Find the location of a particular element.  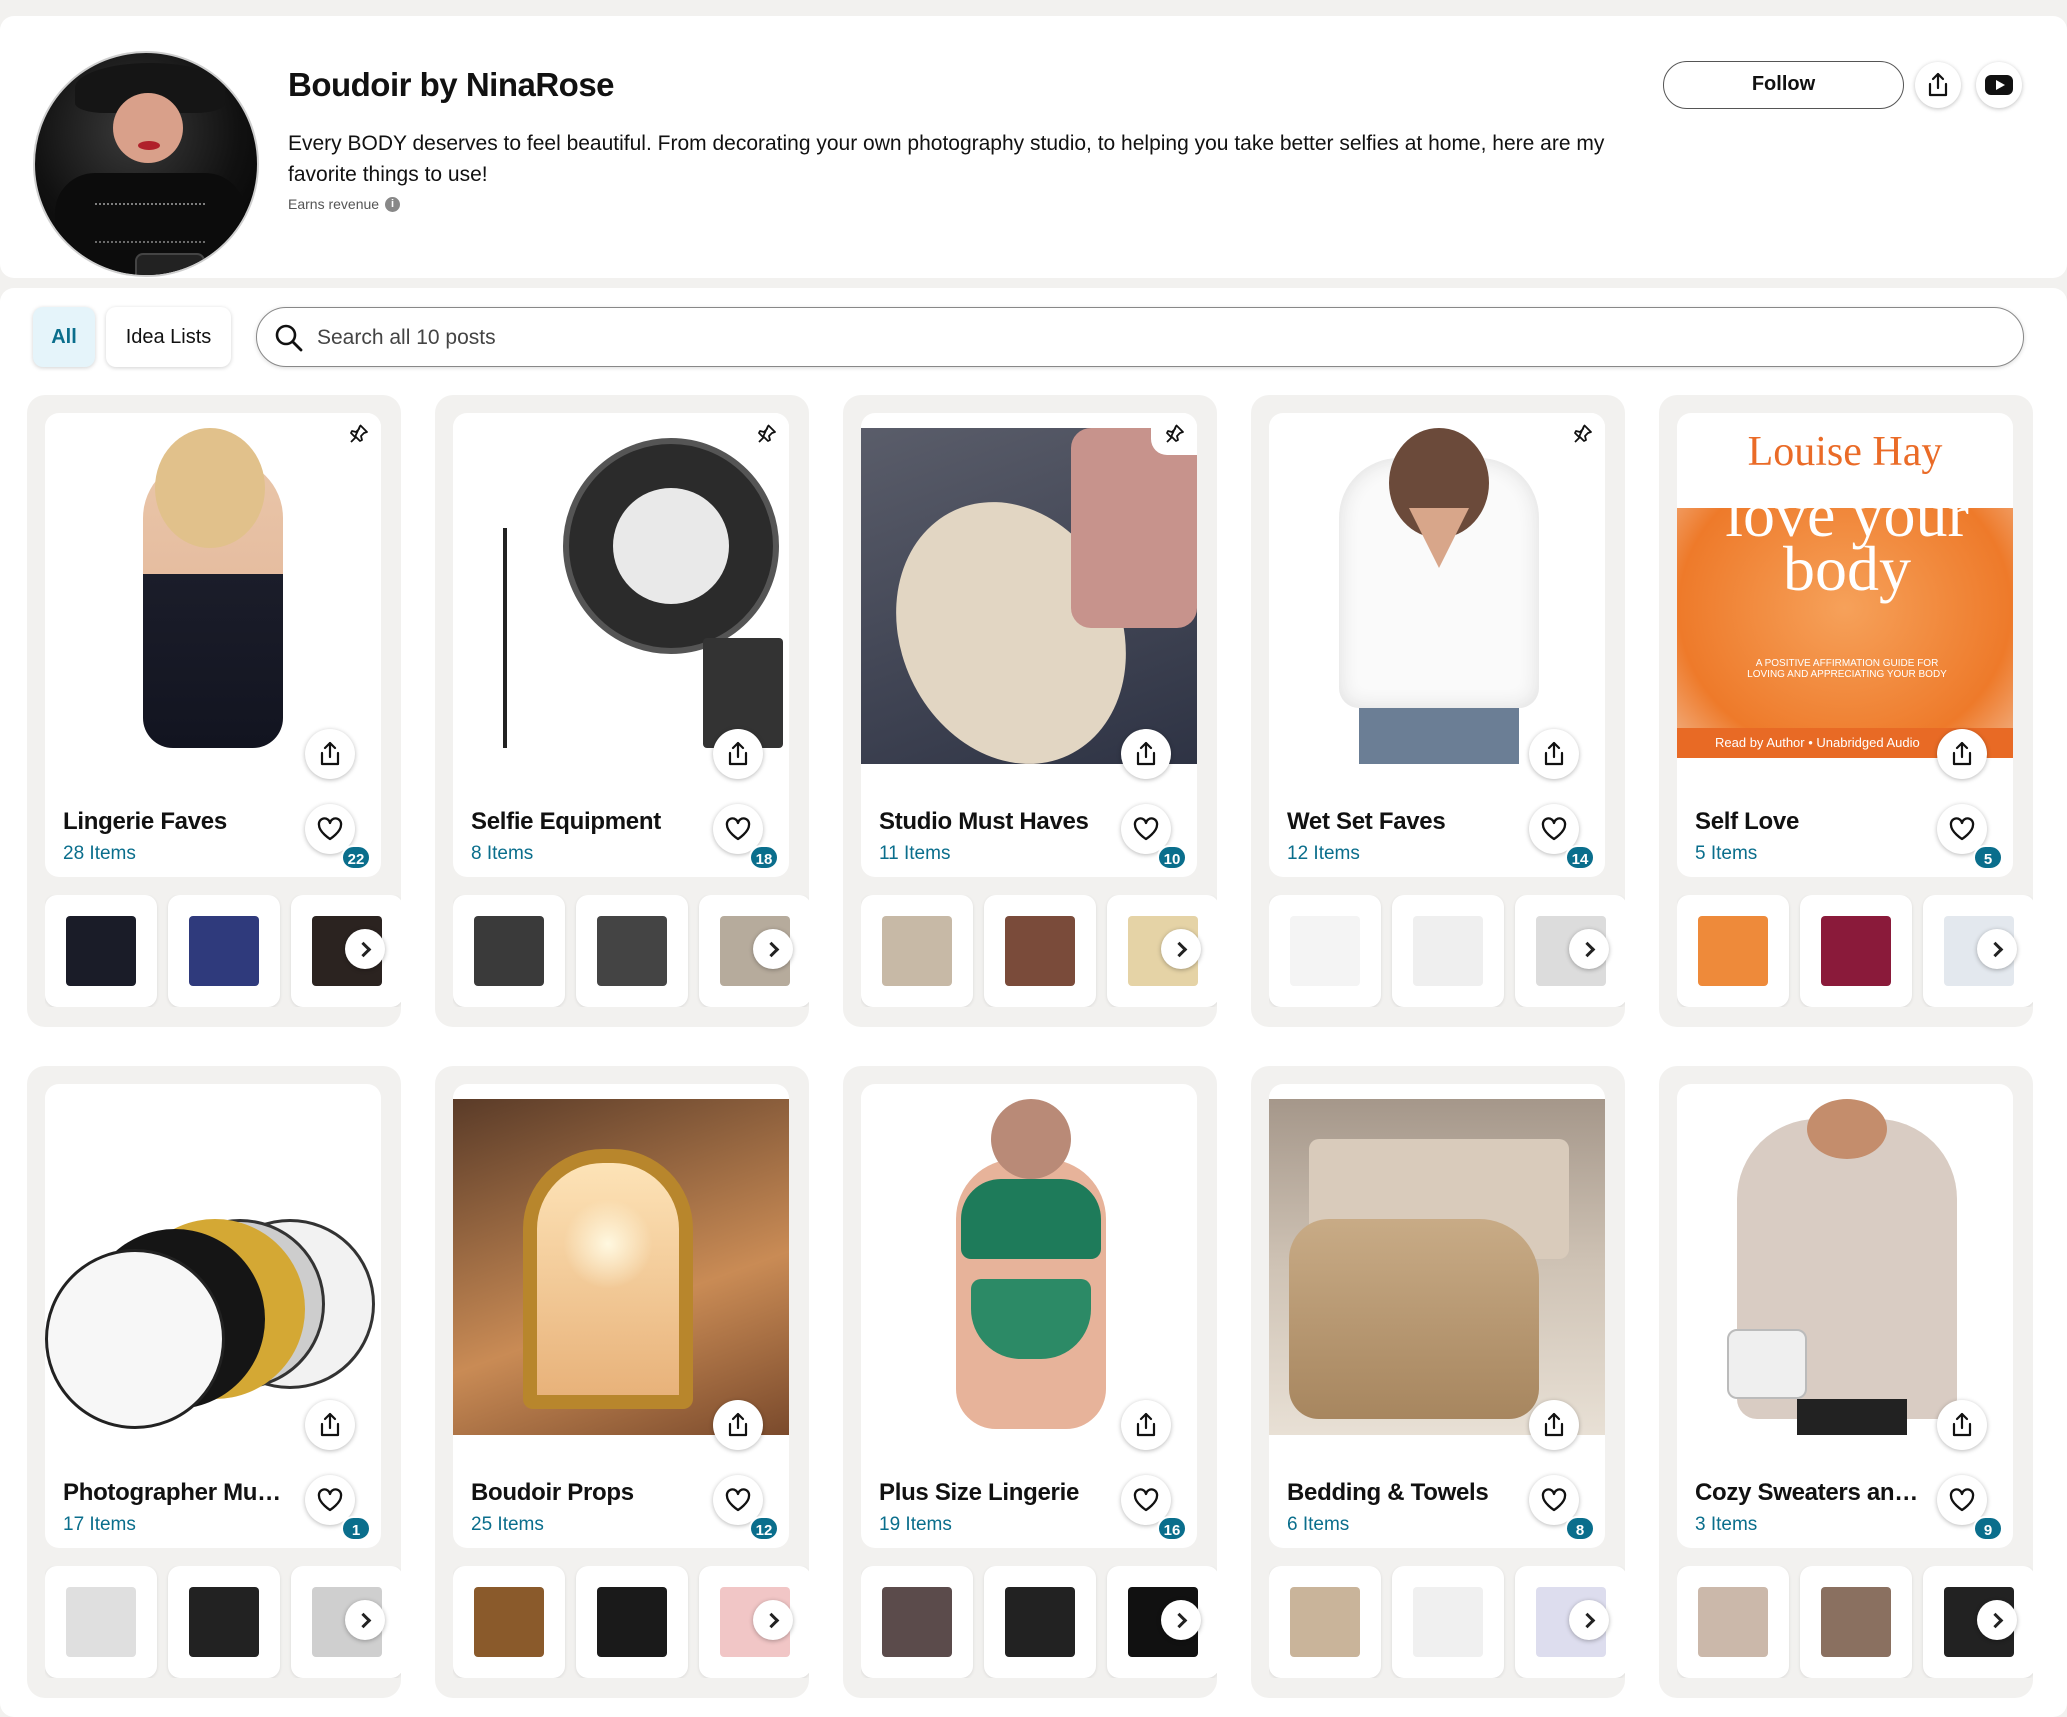

list-card: Cozy Sweaters and Cardigans 3 Items 9 is located at coordinates (1846, 1382).